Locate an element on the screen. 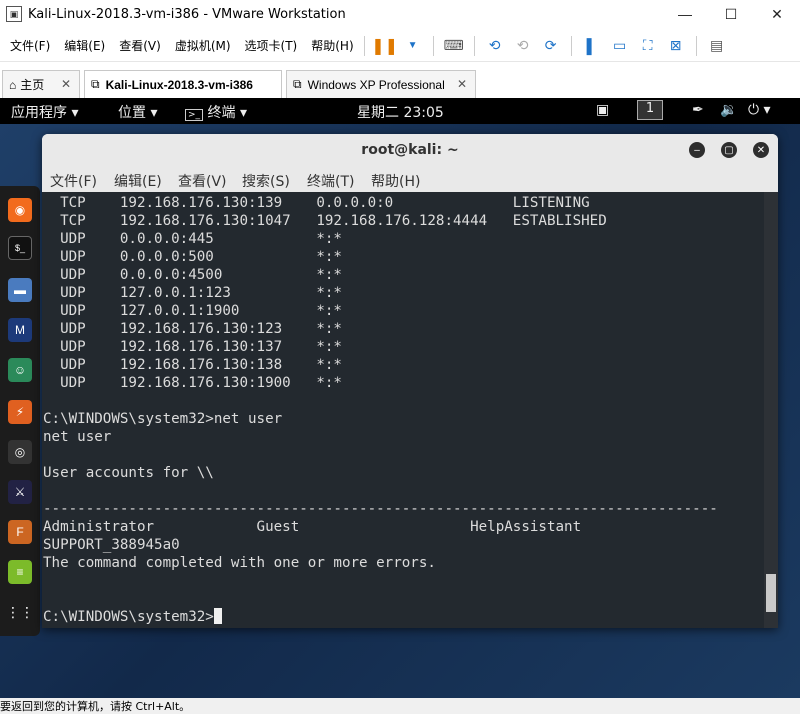 This screenshot has height=714, width=800. metasploit-icon: M is located at coordinates (20, 330).